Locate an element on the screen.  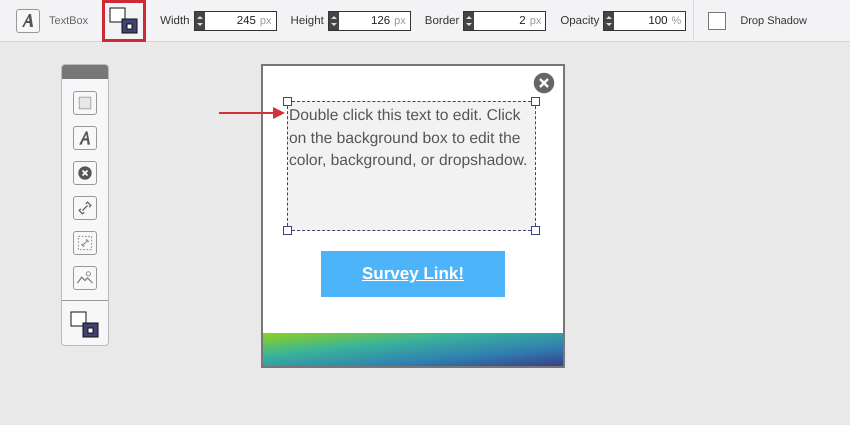
field-label: Border is located at coordinates (442, 20).